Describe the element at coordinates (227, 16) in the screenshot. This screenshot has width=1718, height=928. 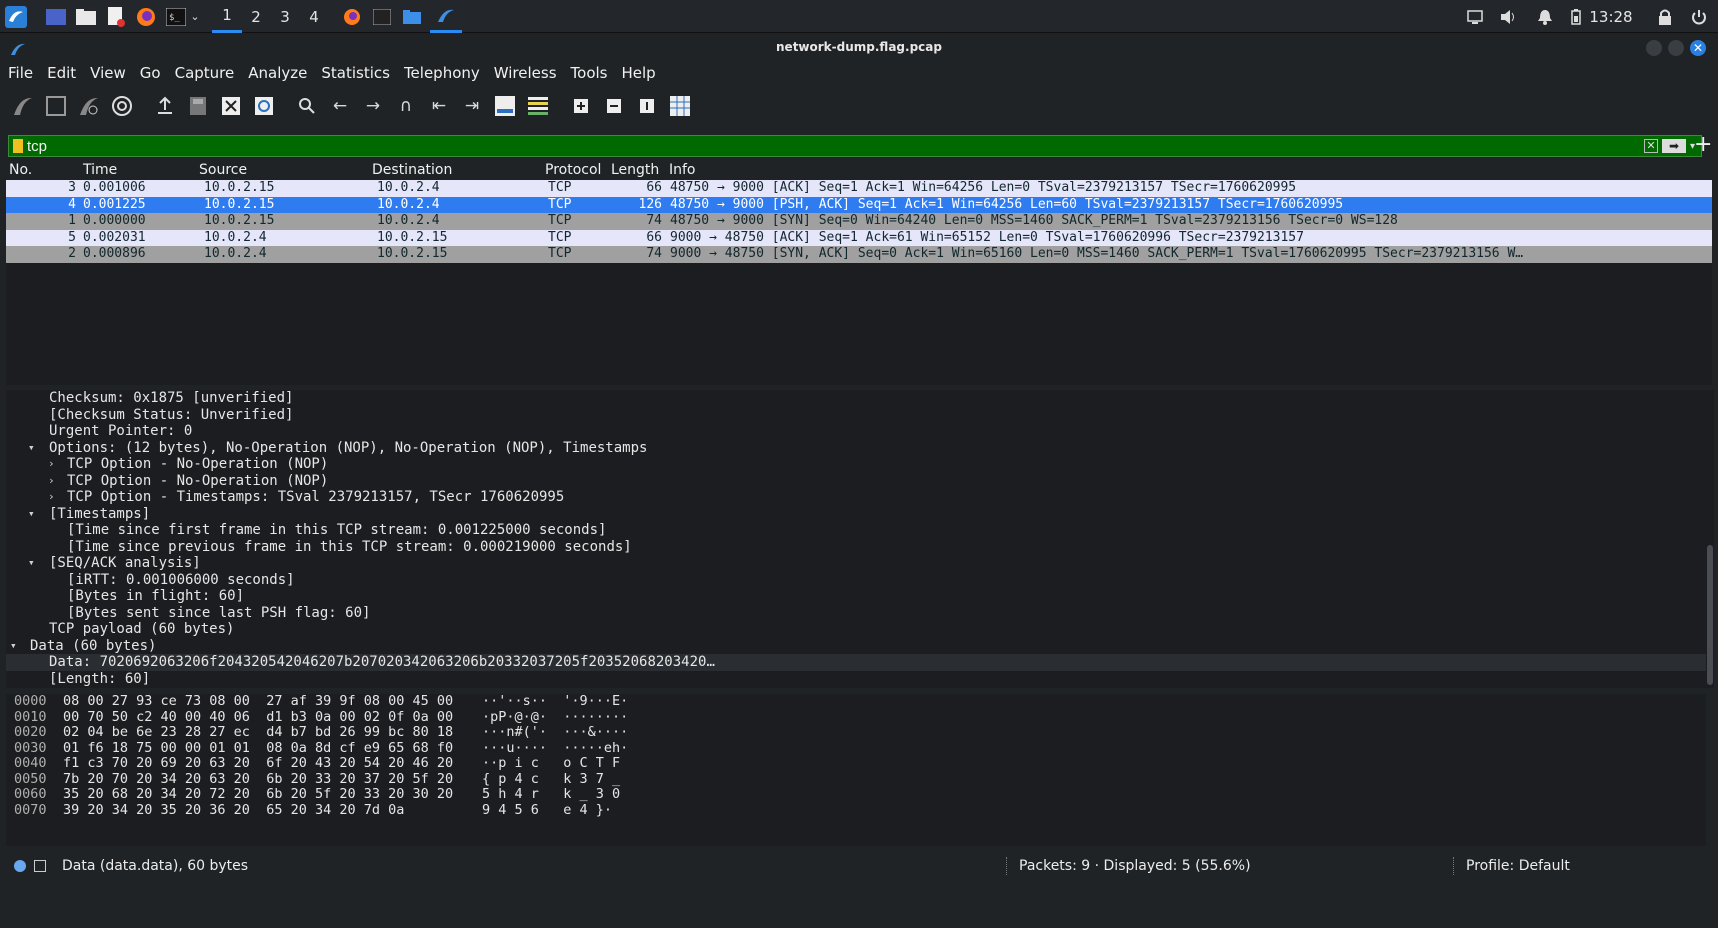
I see `workspace-1: 1` at that location.